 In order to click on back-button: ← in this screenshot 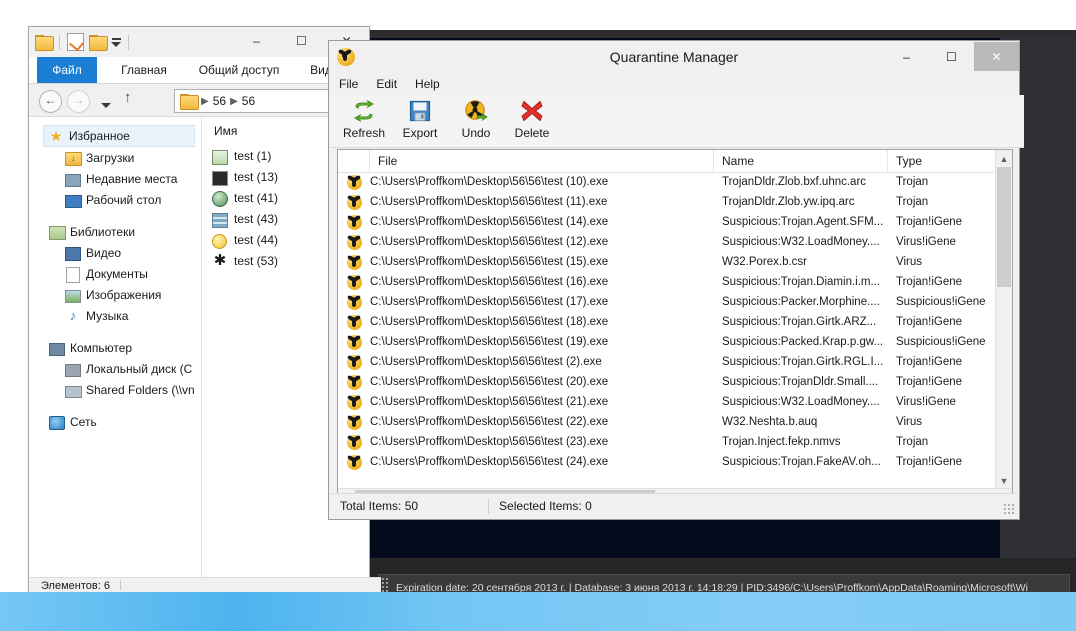, I will do `click(50, 101)`.